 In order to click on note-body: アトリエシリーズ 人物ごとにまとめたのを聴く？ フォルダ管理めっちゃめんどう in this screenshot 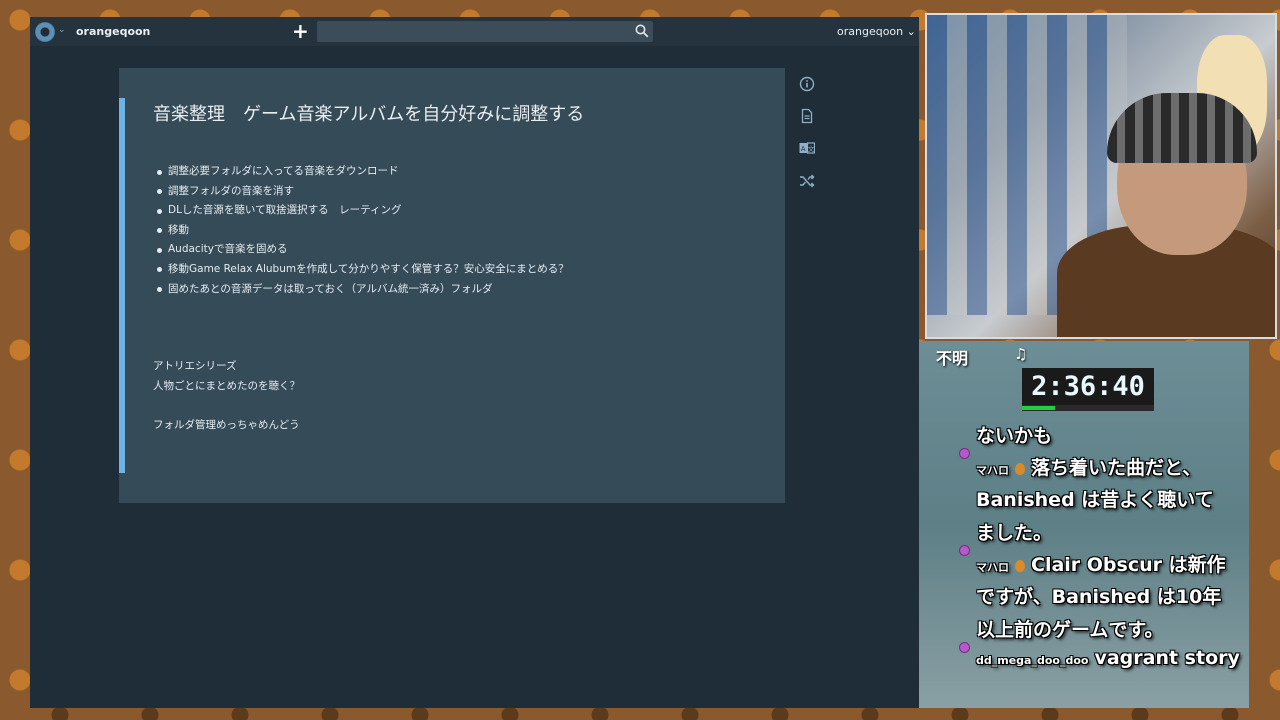, I will do `click(226, 396)`.